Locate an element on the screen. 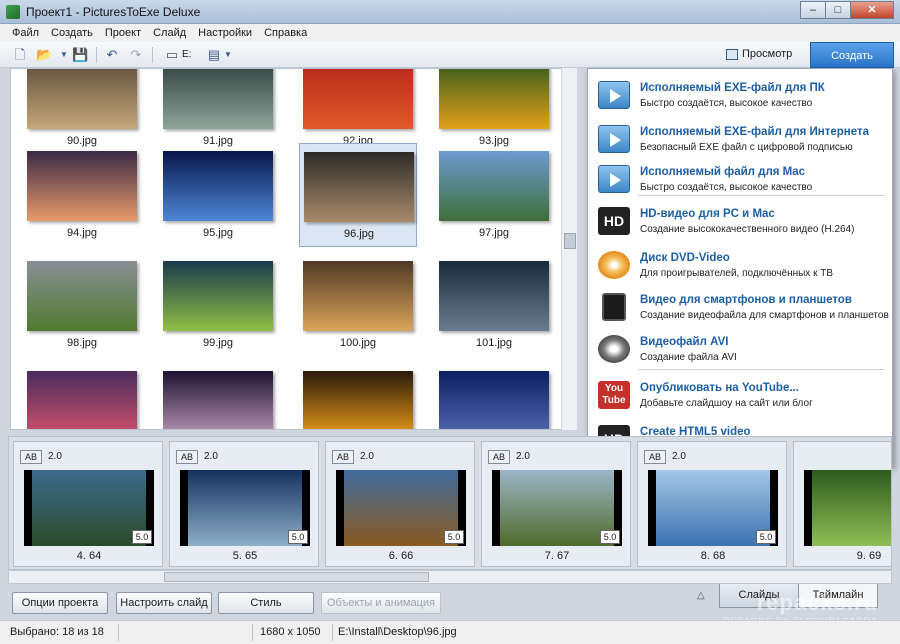 The width and height of the screenshot is (900, 644). thumbnail-item: 90.jpg is located at coordinates (82, 112).